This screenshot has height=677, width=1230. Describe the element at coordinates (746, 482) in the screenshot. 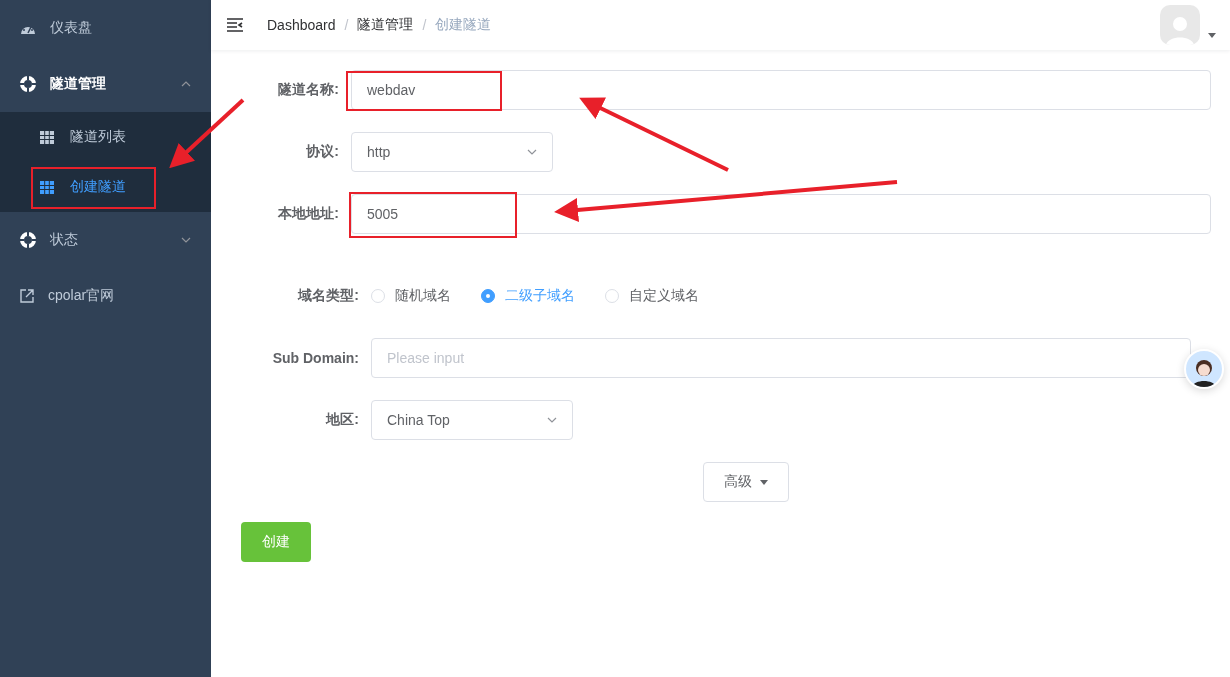

I see `advanced-button: 高级` at that location.